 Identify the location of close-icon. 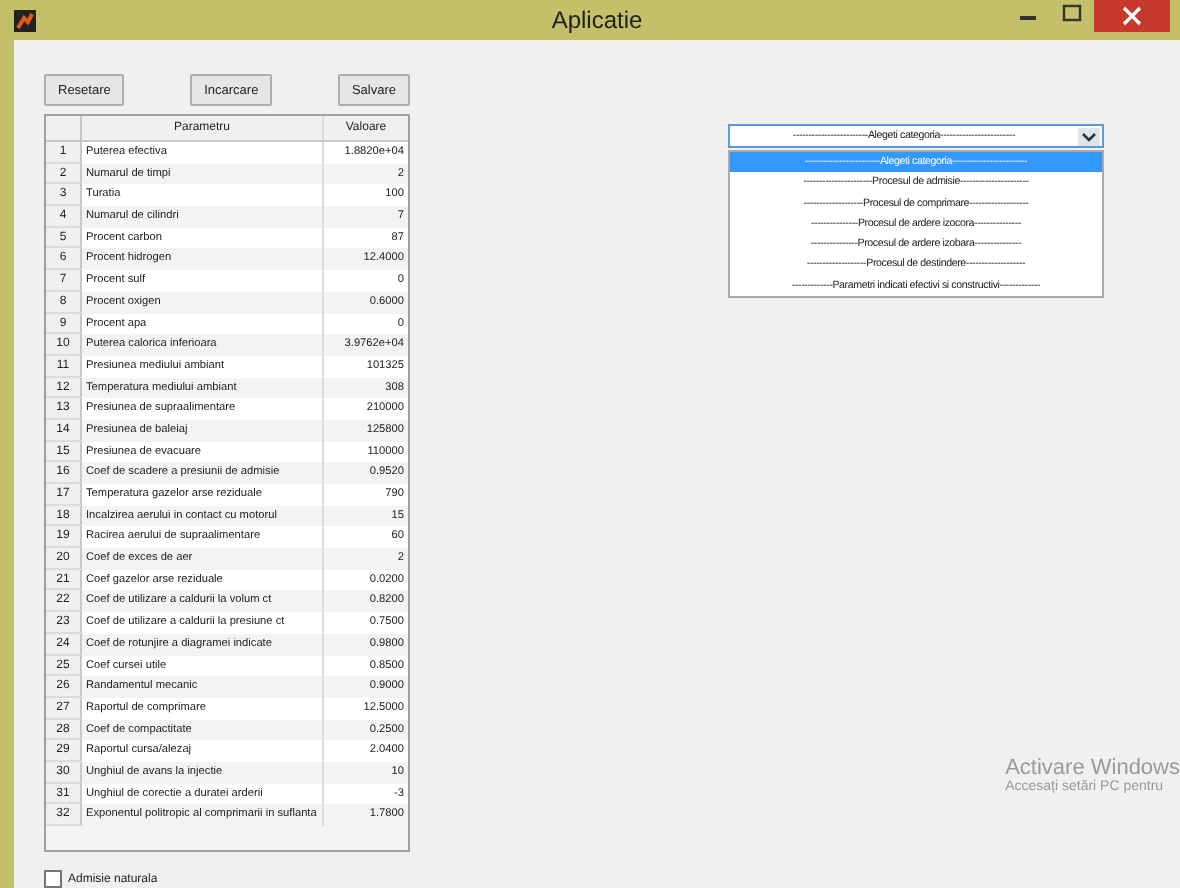
(1132, 16).